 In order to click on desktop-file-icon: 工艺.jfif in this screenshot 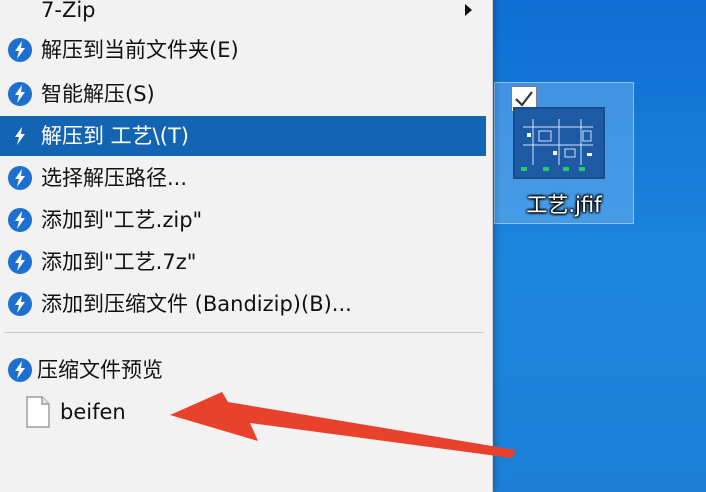, I will do `click(564, 153)`.